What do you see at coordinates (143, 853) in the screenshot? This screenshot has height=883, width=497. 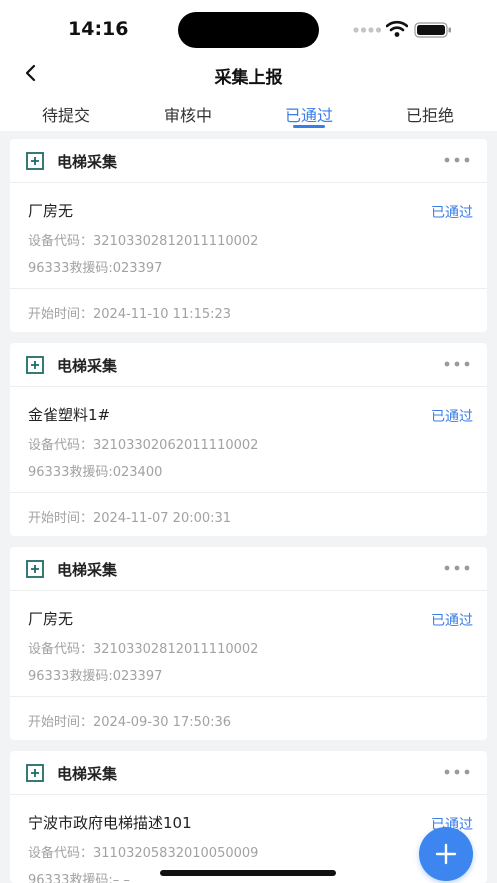 I see `device-code: 设备代码：31103205832010050009` at bounding box center [143, 853].